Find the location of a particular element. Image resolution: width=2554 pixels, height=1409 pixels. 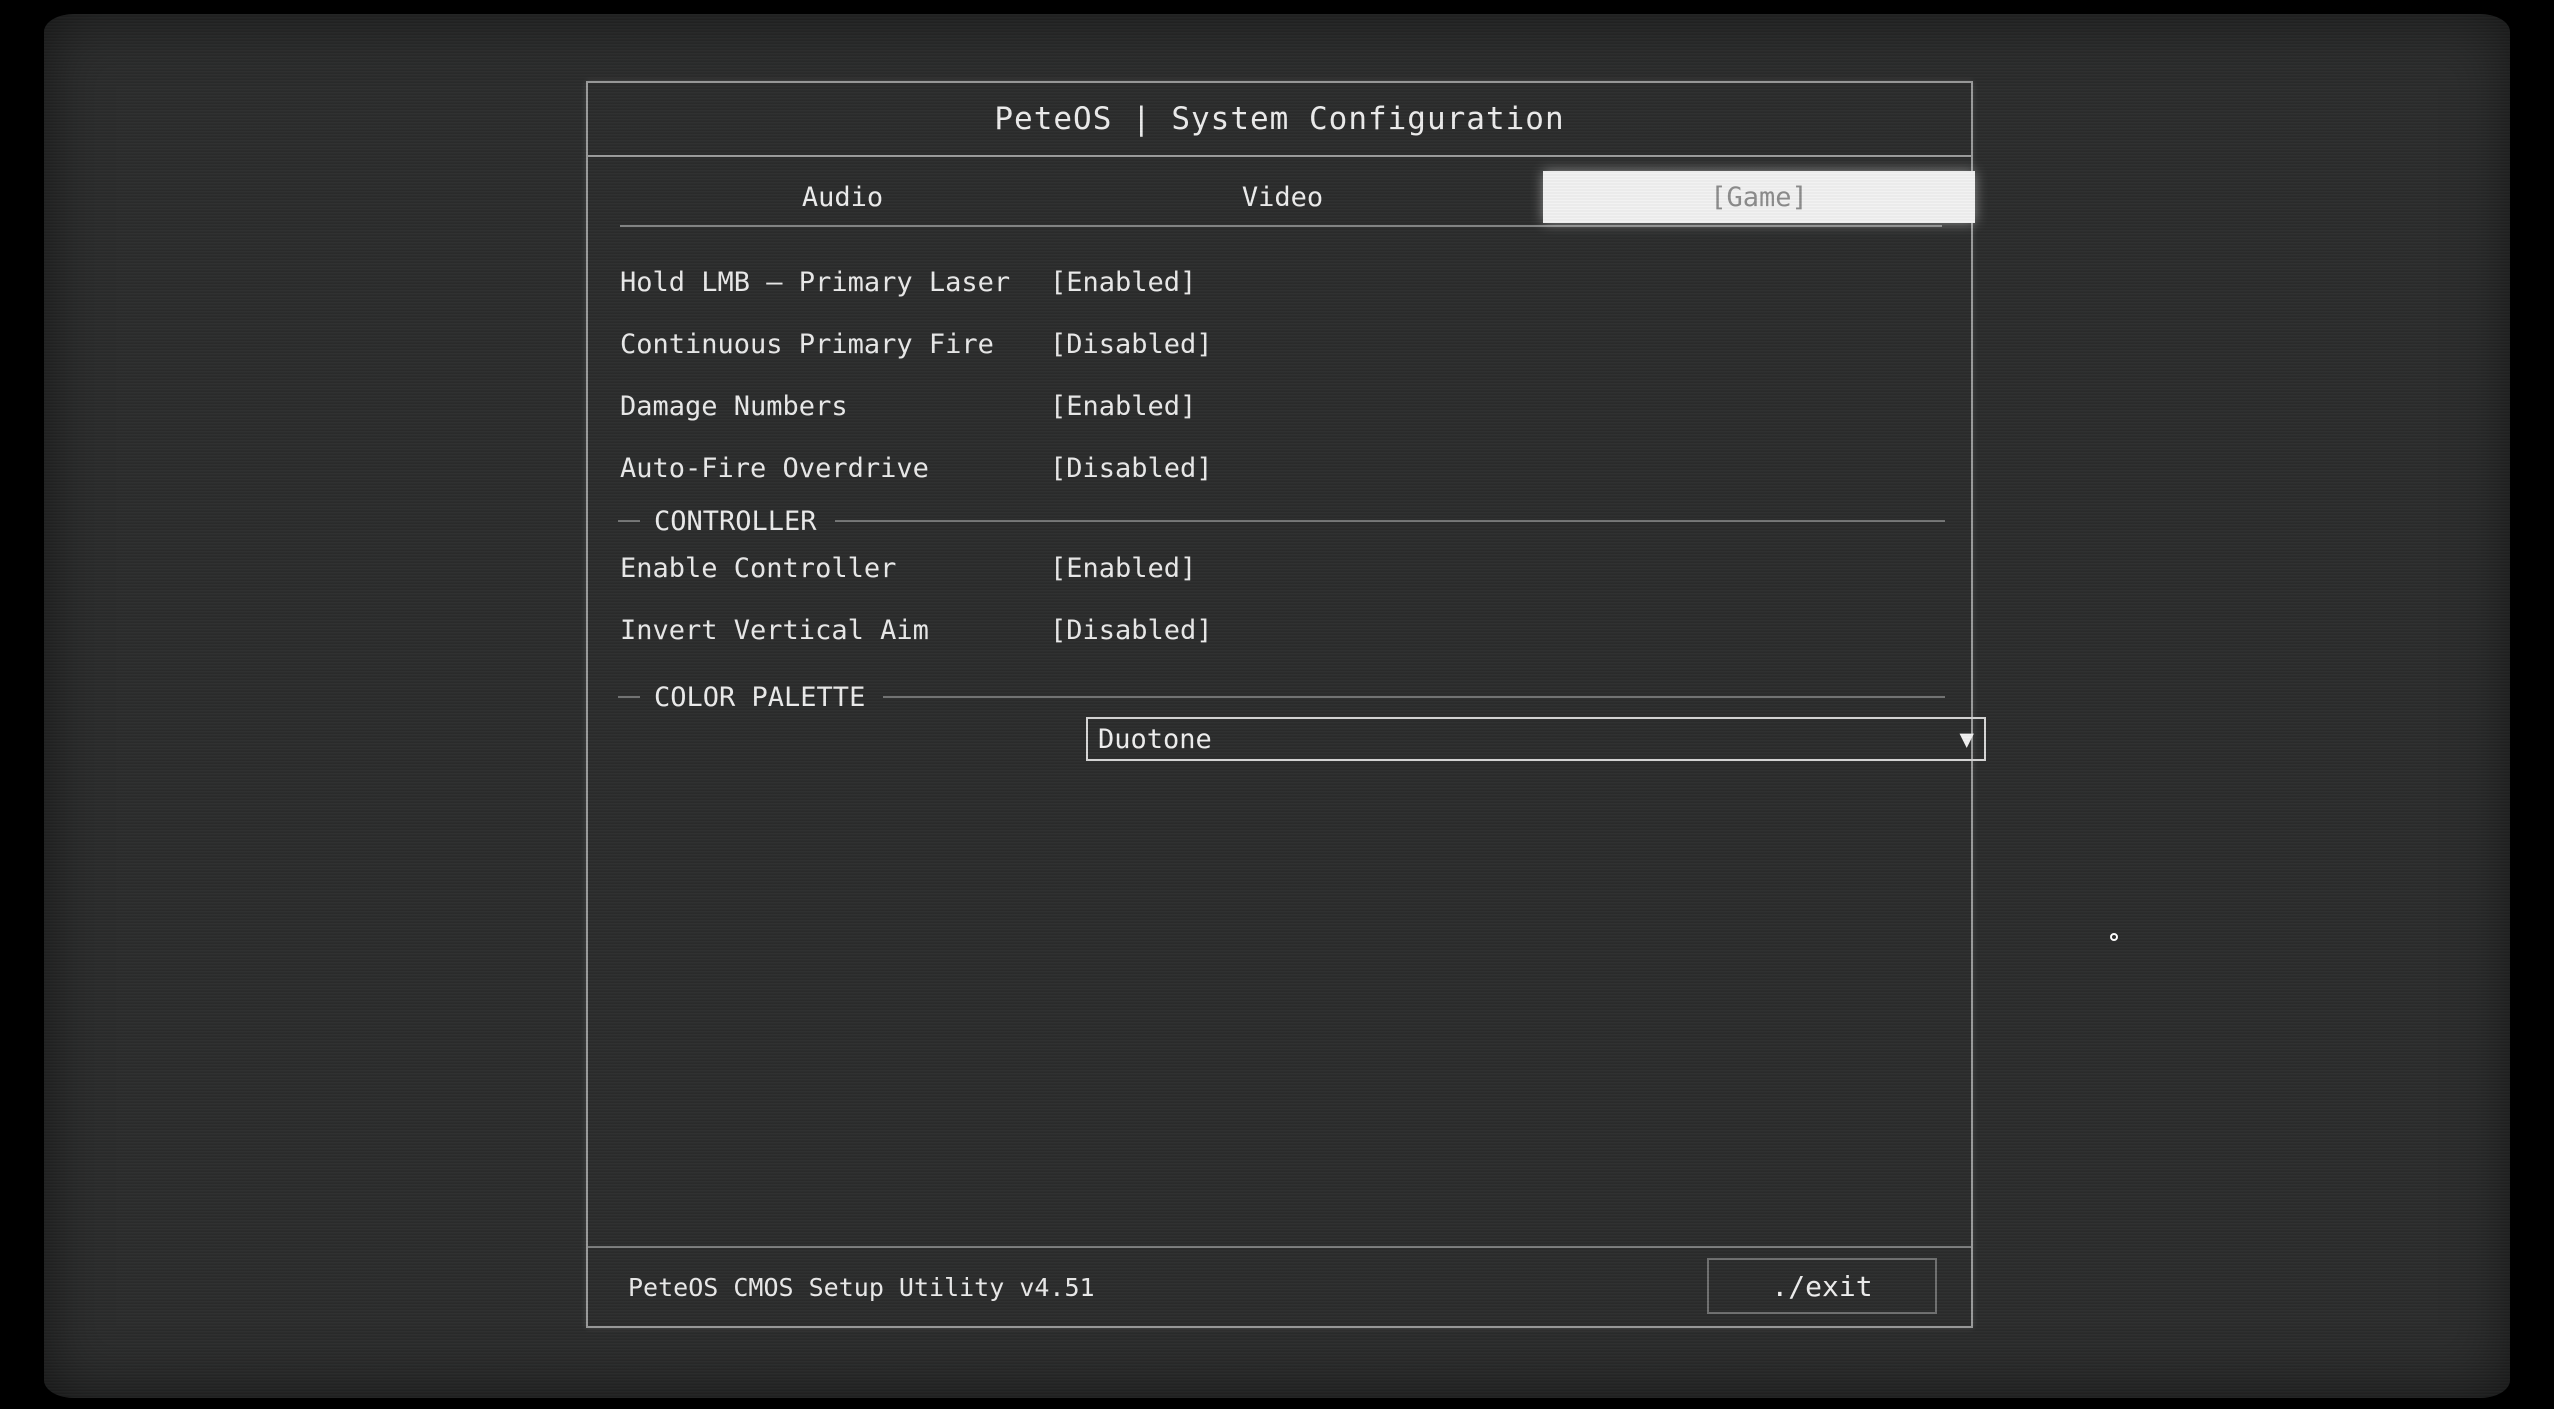

chevron-down-icon: ▼ is located at coordinates (1966, 739).